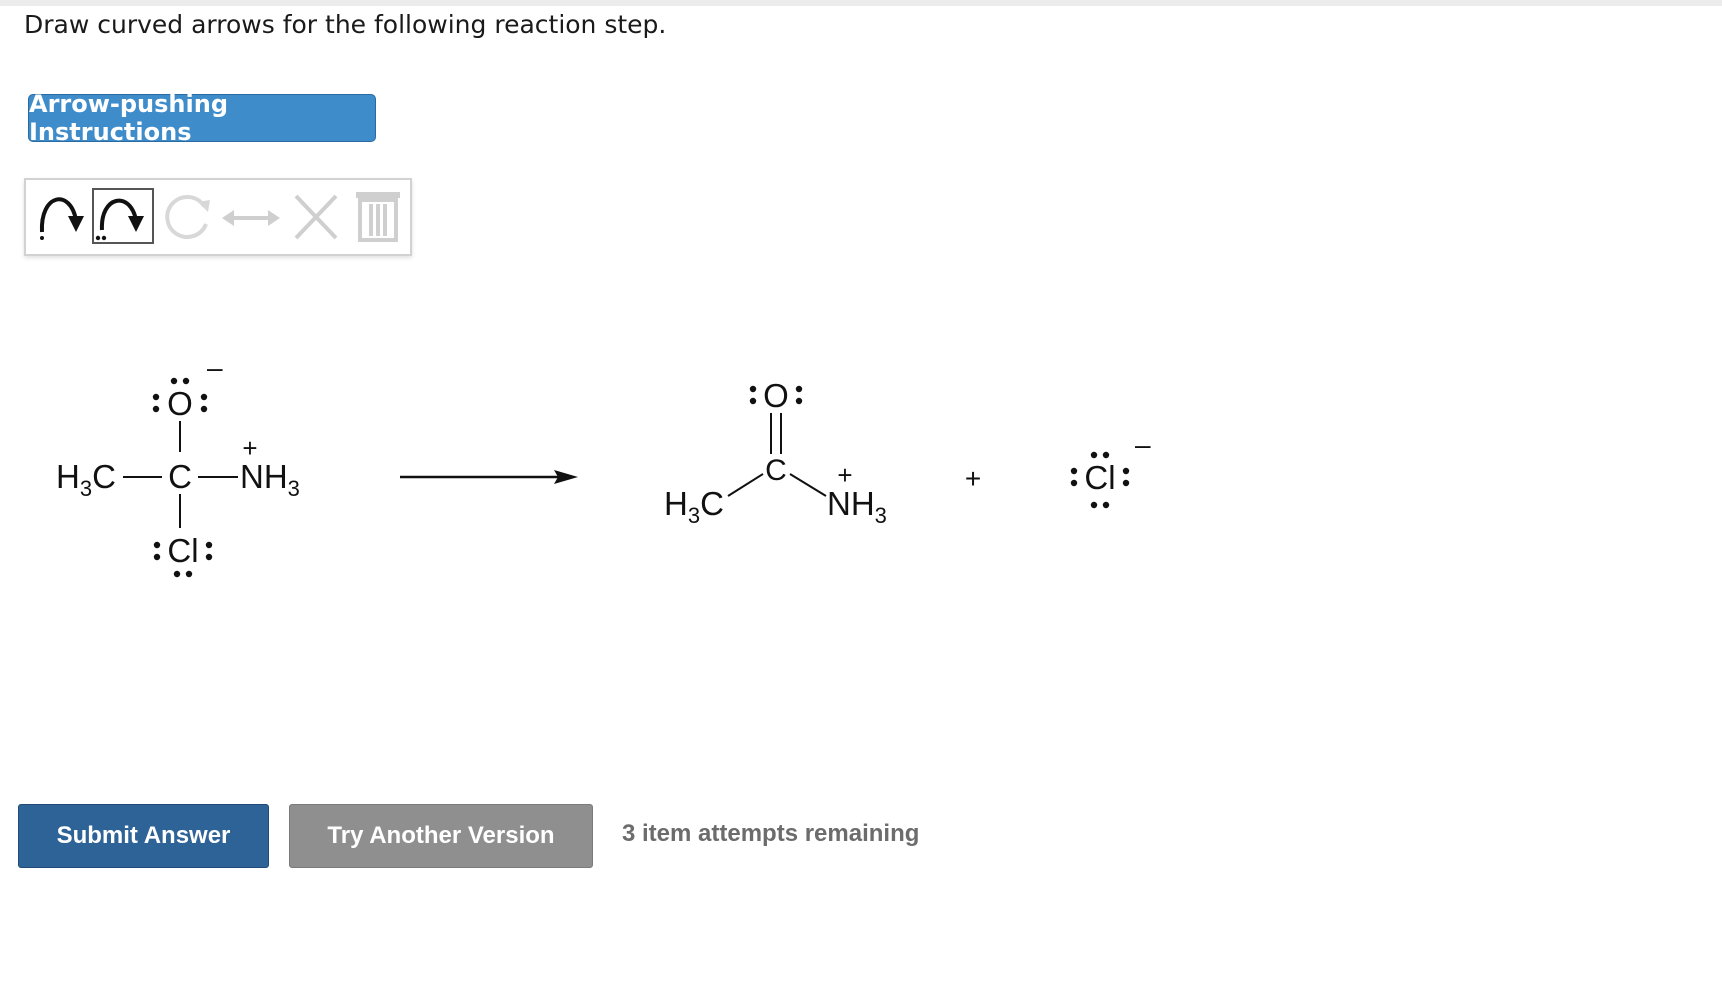 Image resolution: width=1722 pixels, height=994 pixels. Describe the element at coordinates (844, 475) in the screenshot. I see `product-ammonium-charge: +` at that location.